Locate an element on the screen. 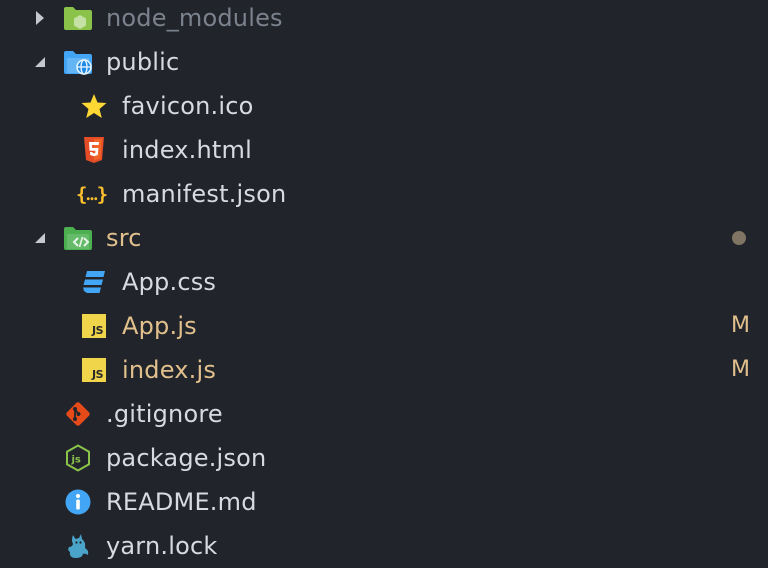 This screenshot has width=768, height=568. nodejs-icon: js is located at coordinates (78, 458).